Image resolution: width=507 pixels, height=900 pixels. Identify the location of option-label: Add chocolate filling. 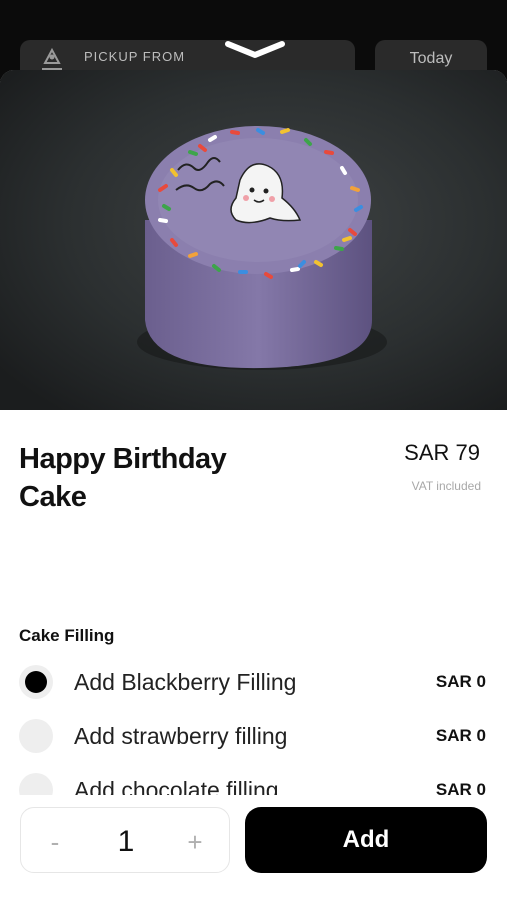
(176, 786).